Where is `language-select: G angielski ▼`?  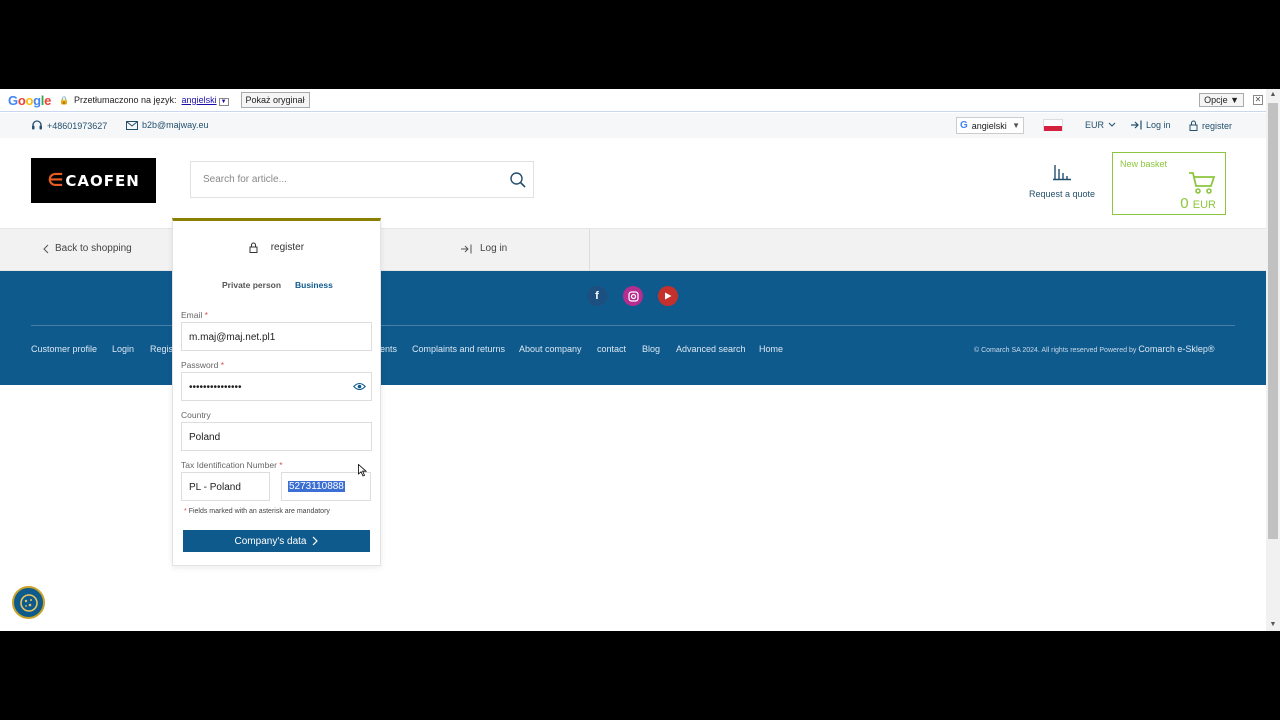
language-select: G angielski ▼ is located at coordinates (990, 125).